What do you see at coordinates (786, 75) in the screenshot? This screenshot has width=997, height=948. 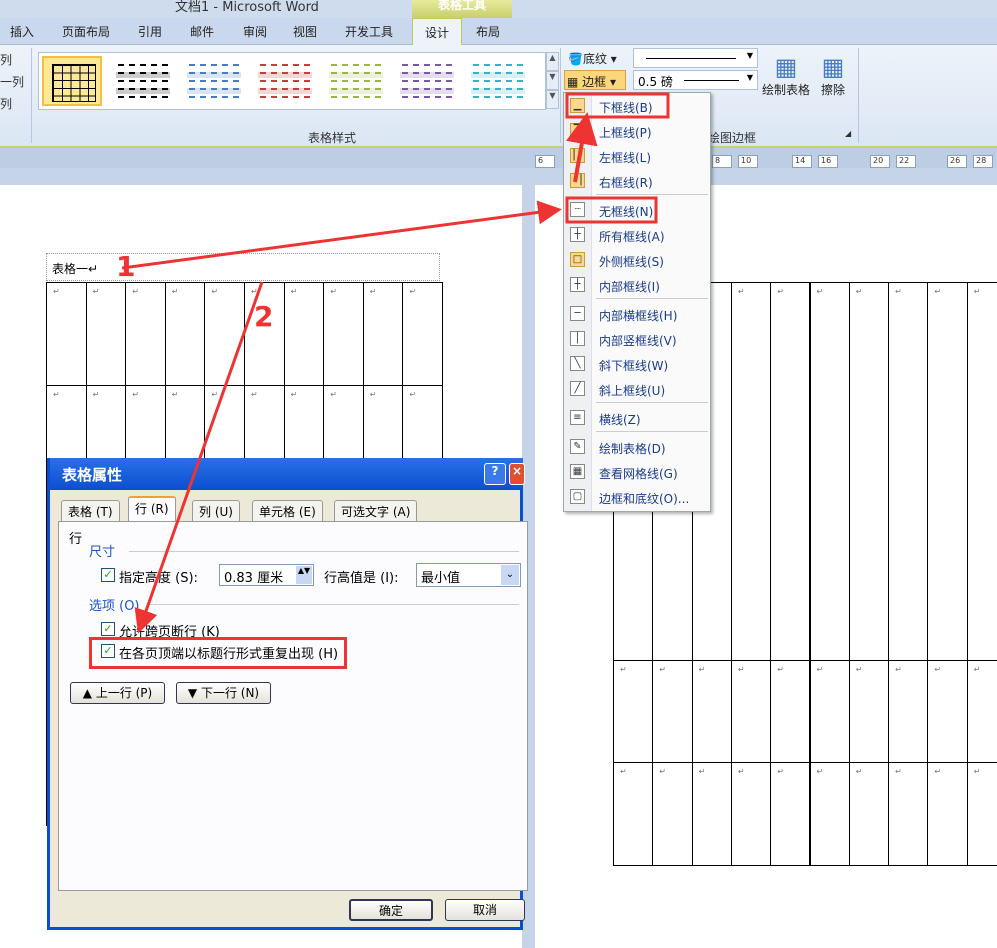 I see `draw-table-button: ▦ 绘制表格` at bounding box center [786, 75].